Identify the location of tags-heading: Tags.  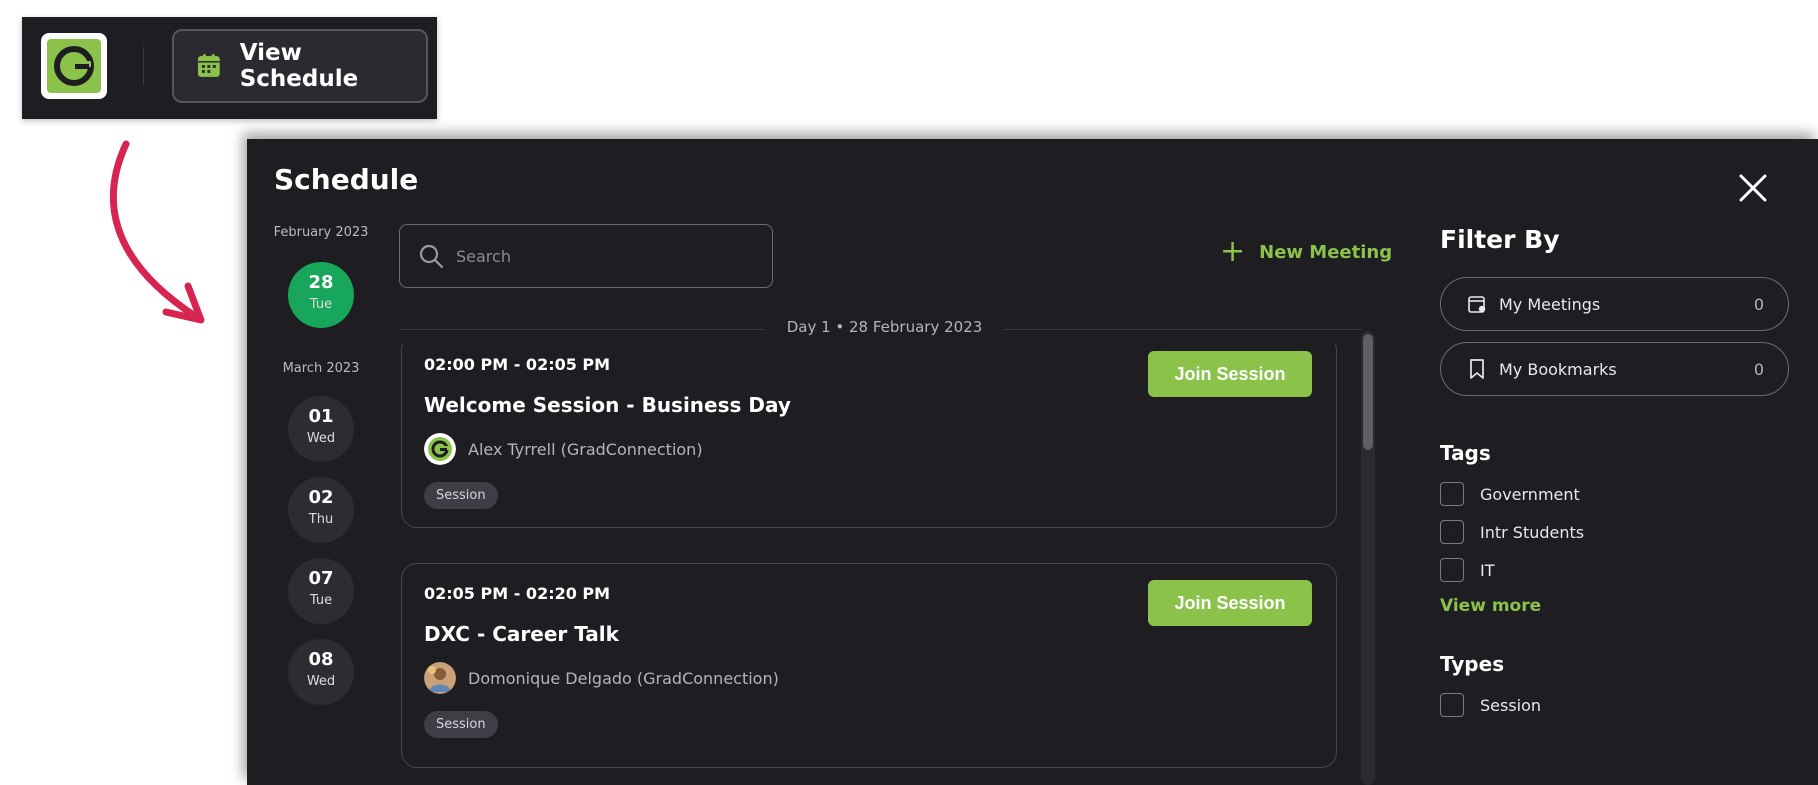
(1465, 453).